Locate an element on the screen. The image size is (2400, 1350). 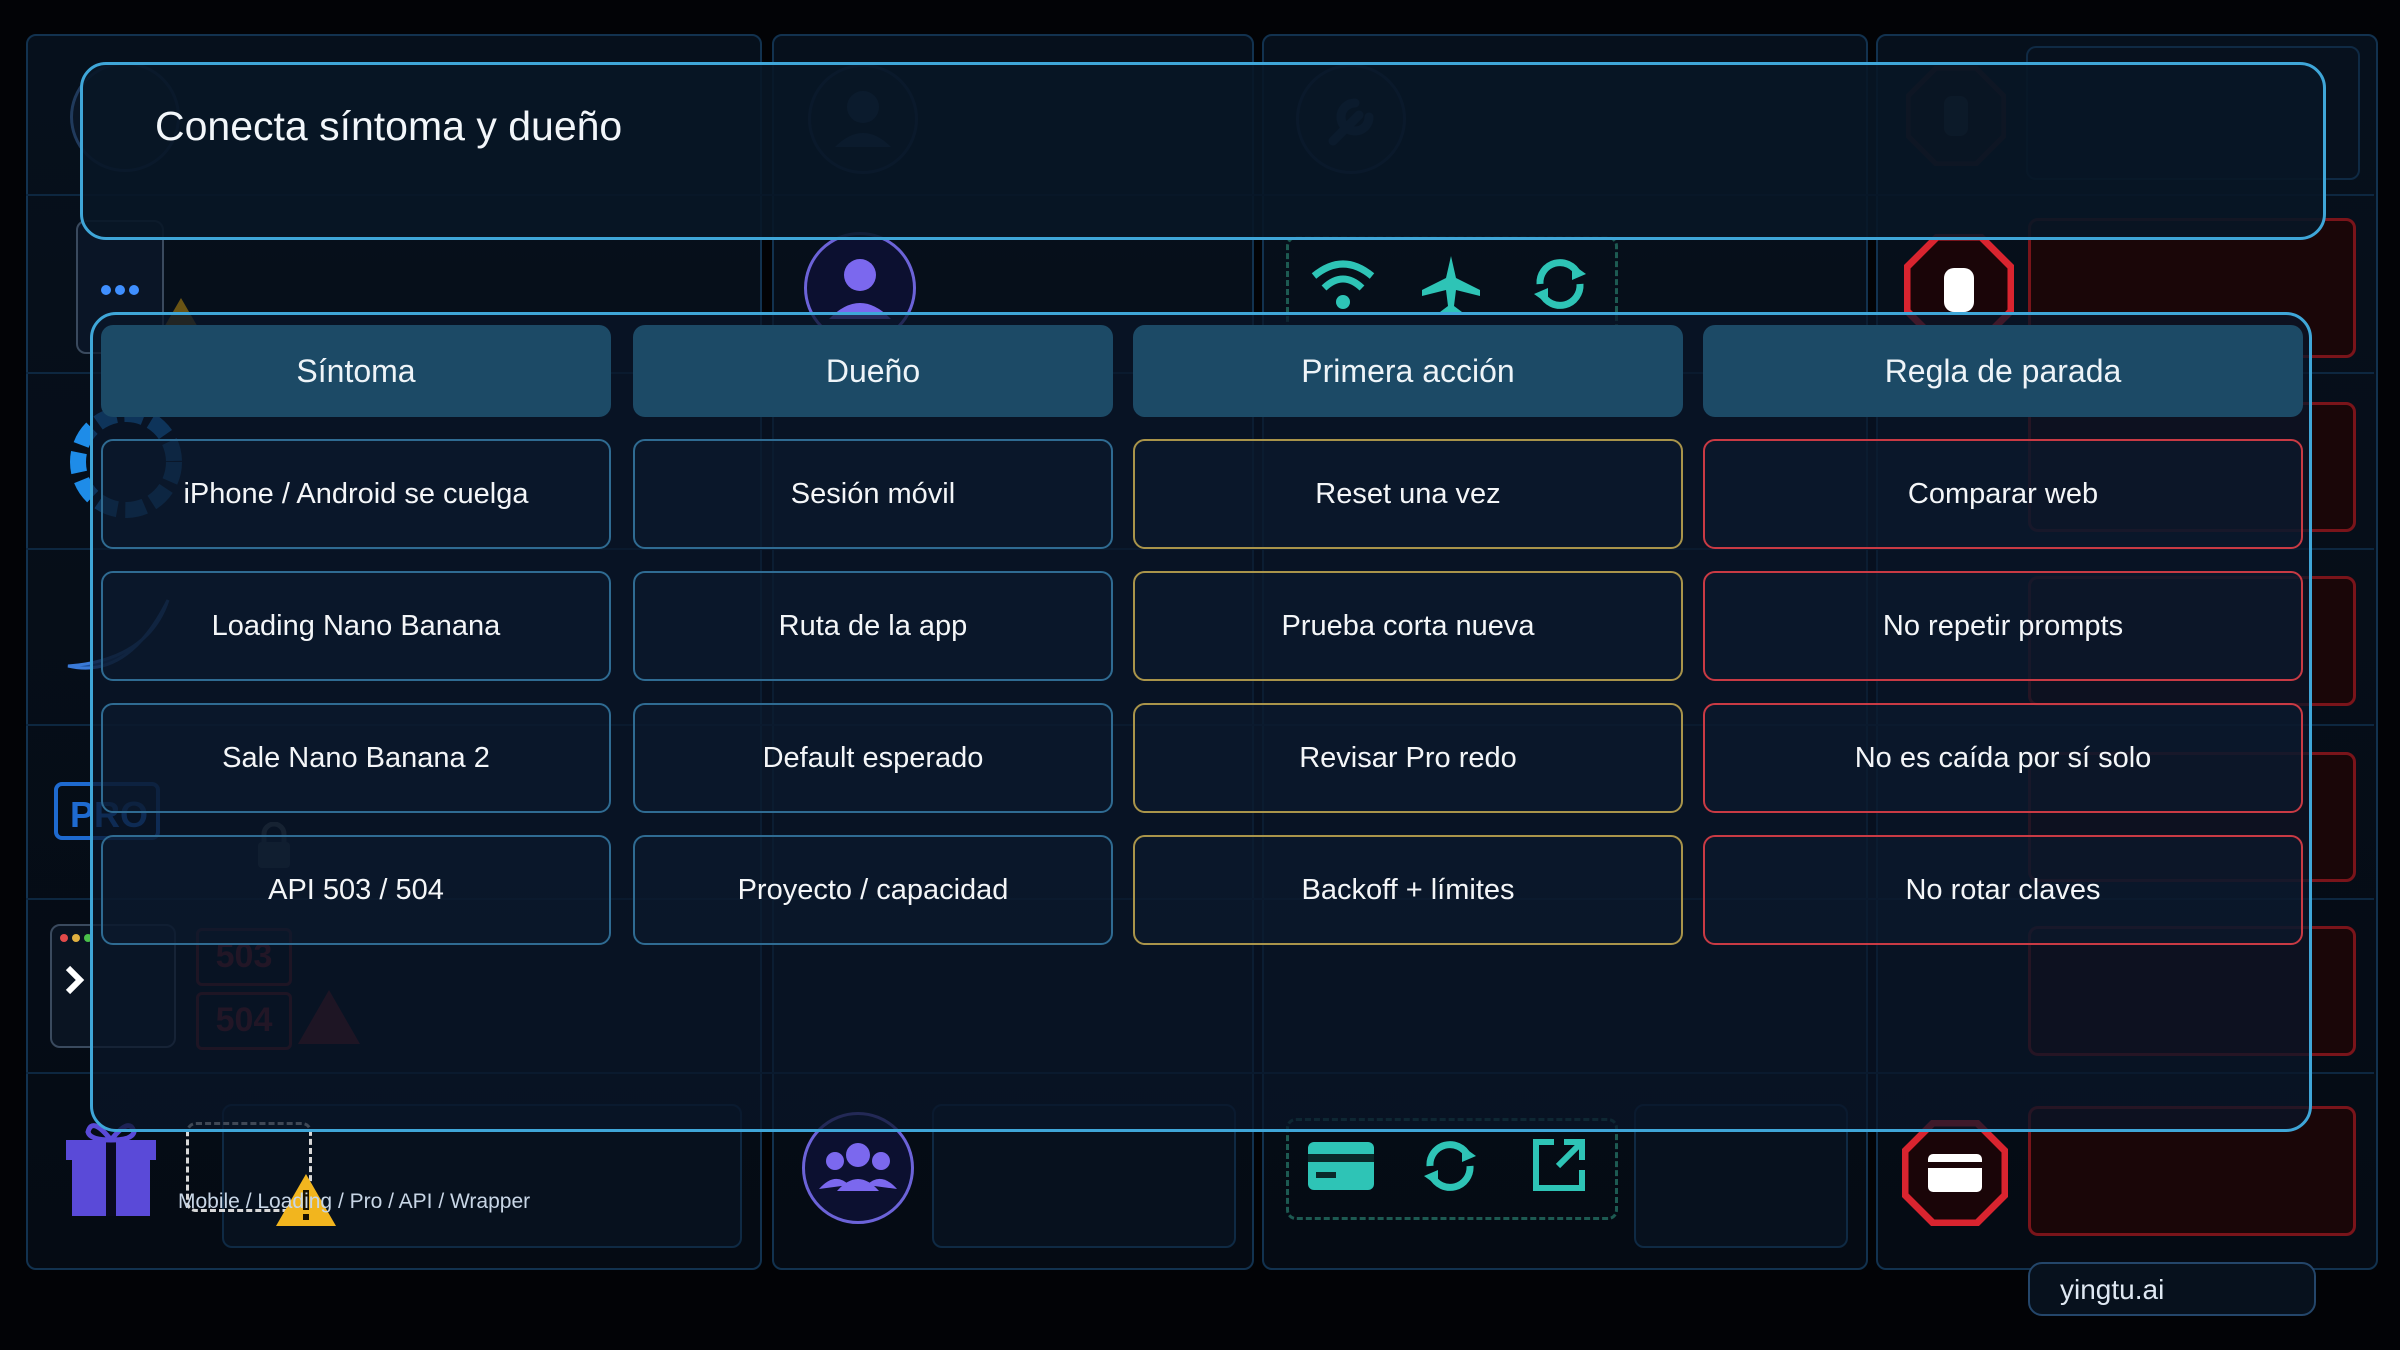
table-cell-owner: Sesión móvil is located at coordinates (873, 494).